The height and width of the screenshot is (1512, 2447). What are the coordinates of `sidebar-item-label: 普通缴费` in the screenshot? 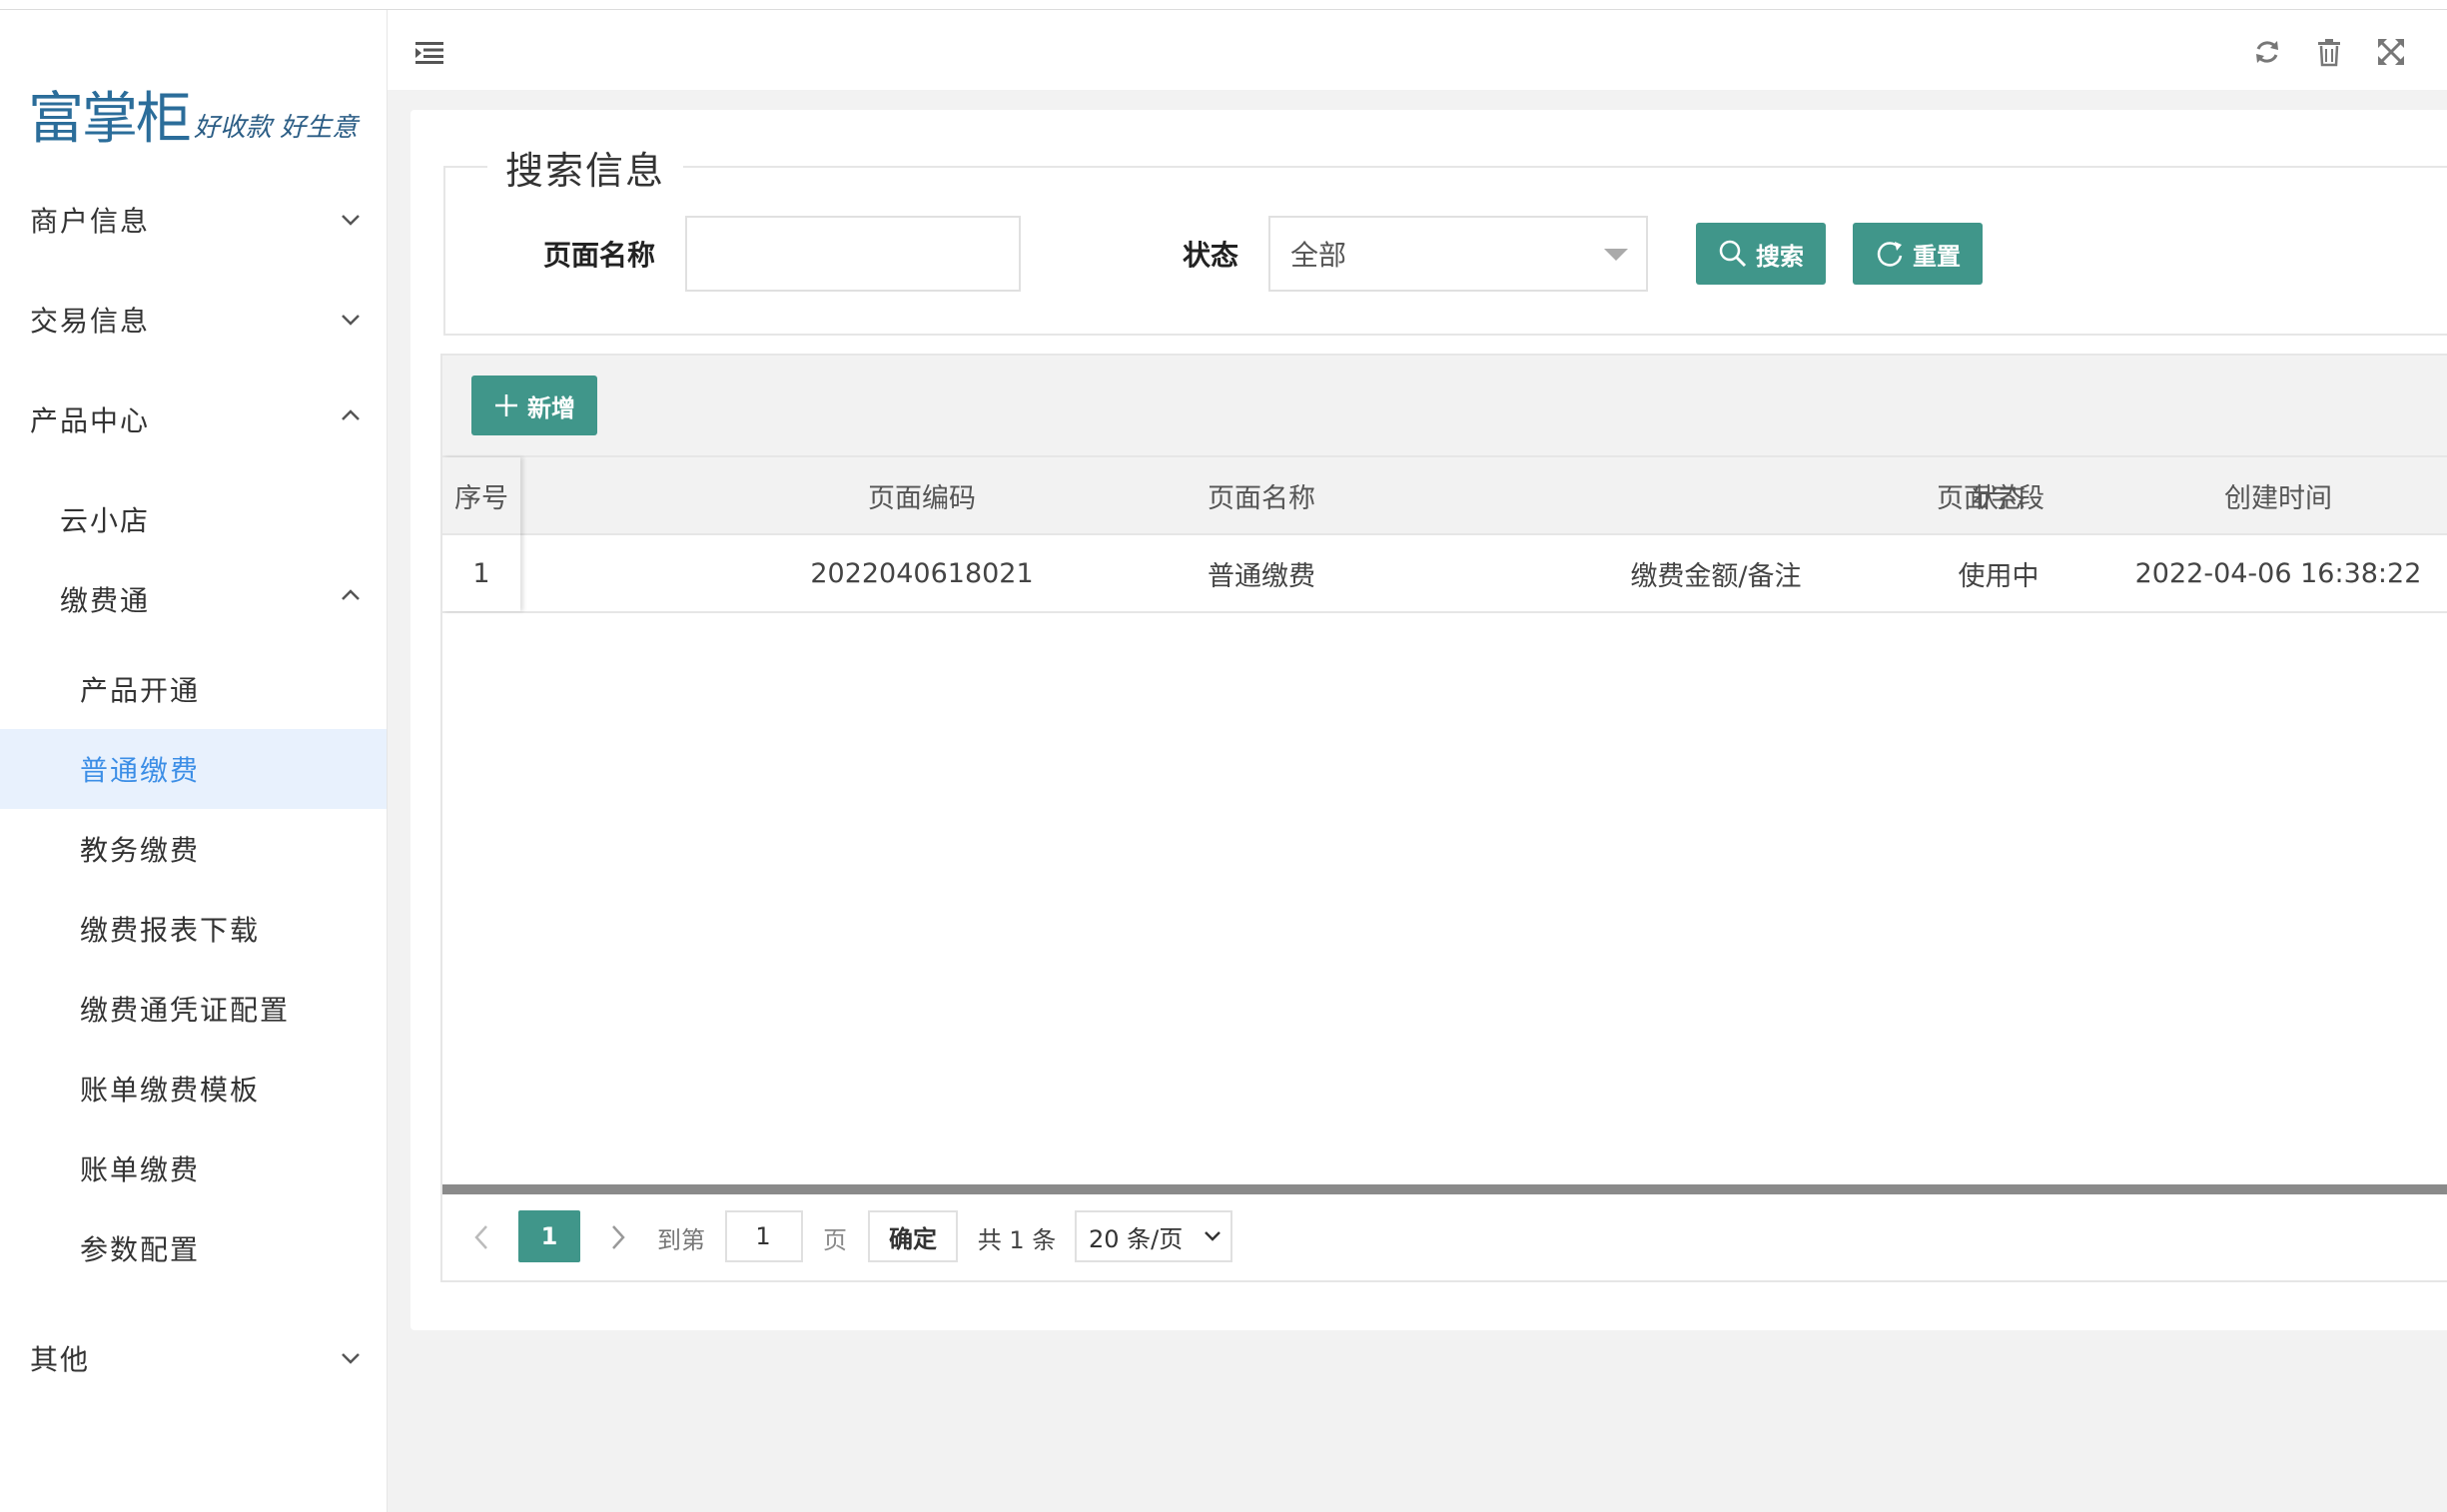 It's located at (140, 770).